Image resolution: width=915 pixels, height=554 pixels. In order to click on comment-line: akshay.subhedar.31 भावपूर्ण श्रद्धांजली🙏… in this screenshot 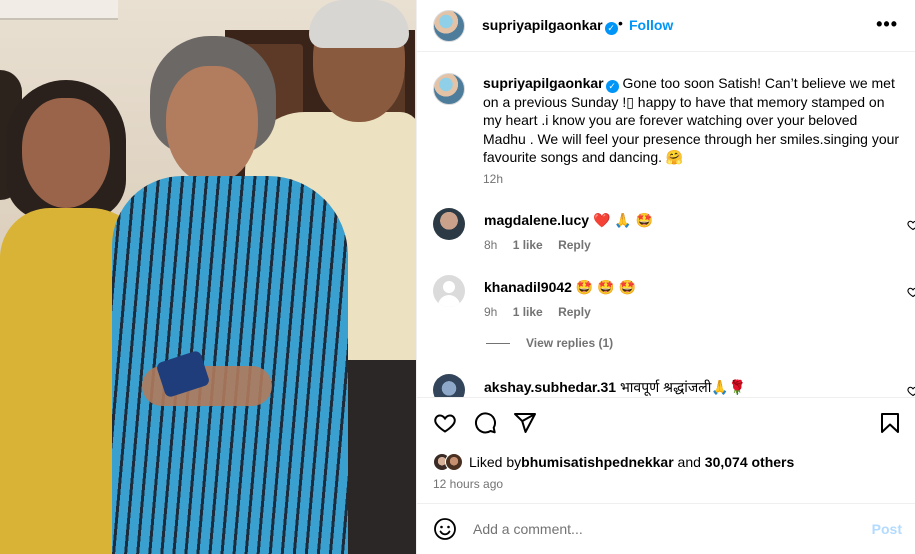, I will do `click(615, 387)`.